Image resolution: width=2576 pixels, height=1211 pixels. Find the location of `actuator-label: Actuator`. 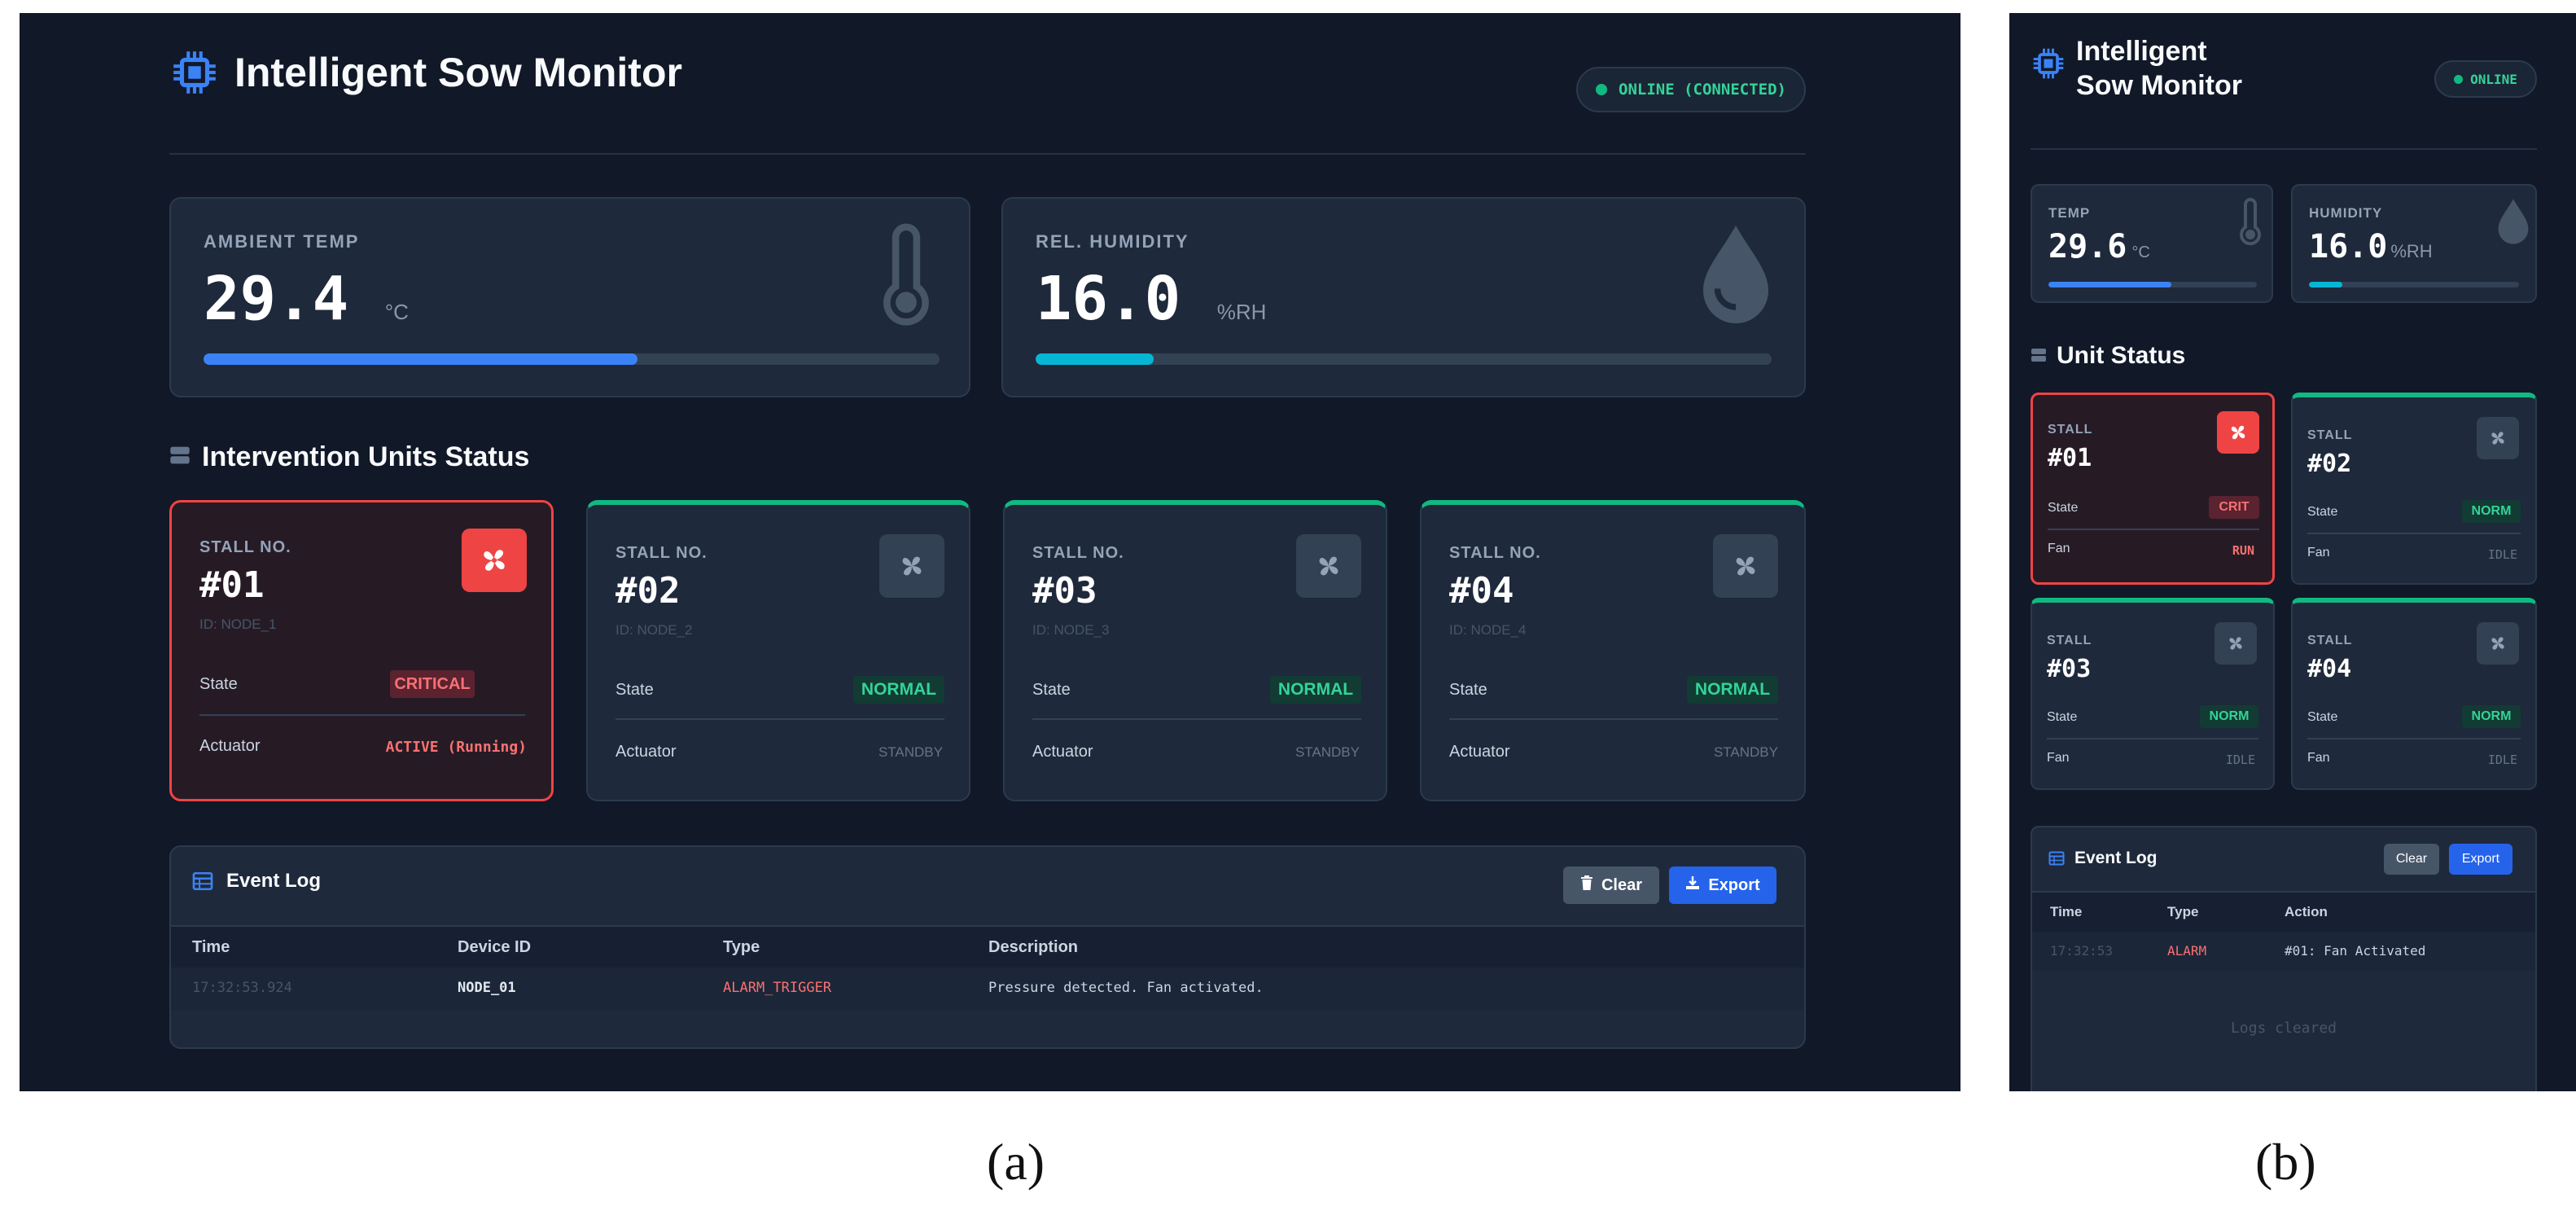

actuator-label: Actuator is located at coordinates (1062, 752).